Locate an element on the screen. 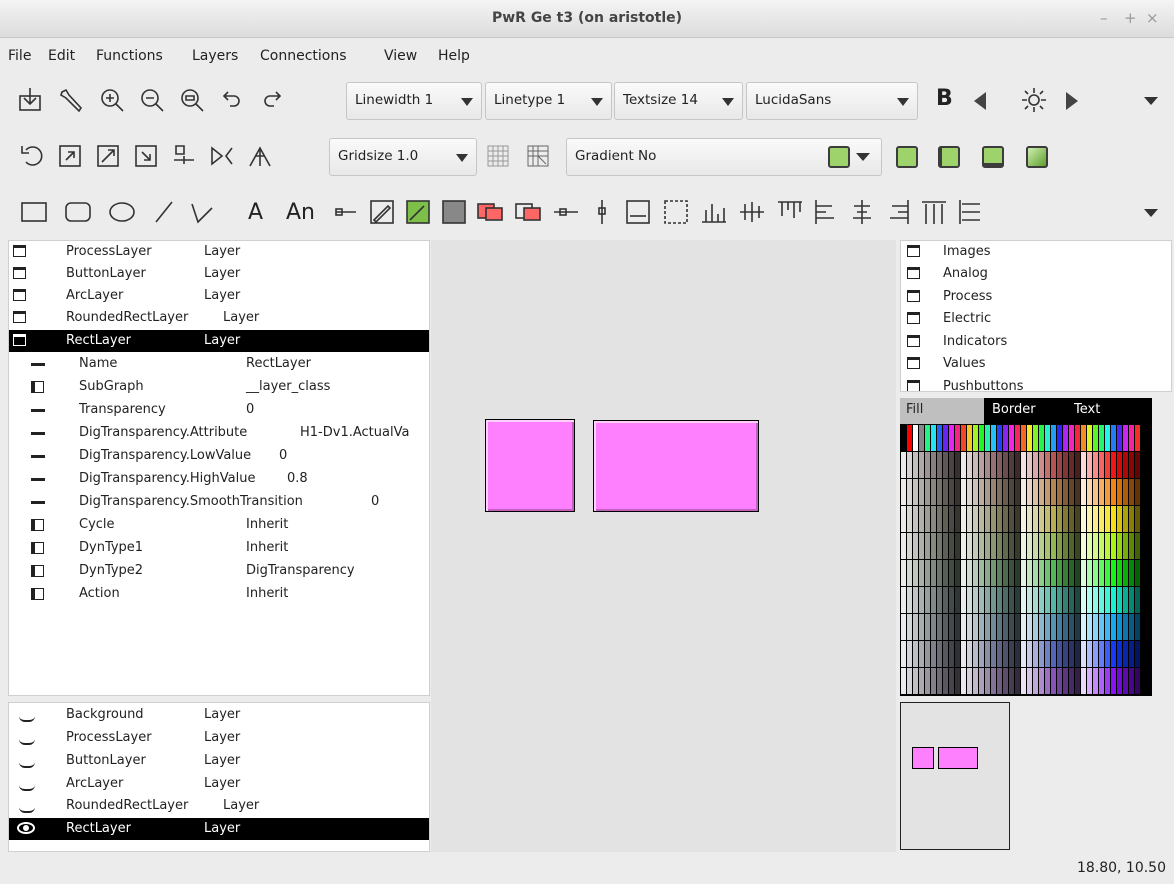 The height and width of the screenshot is (884, 1174). color-palette is located at coordinates (1026, 560).